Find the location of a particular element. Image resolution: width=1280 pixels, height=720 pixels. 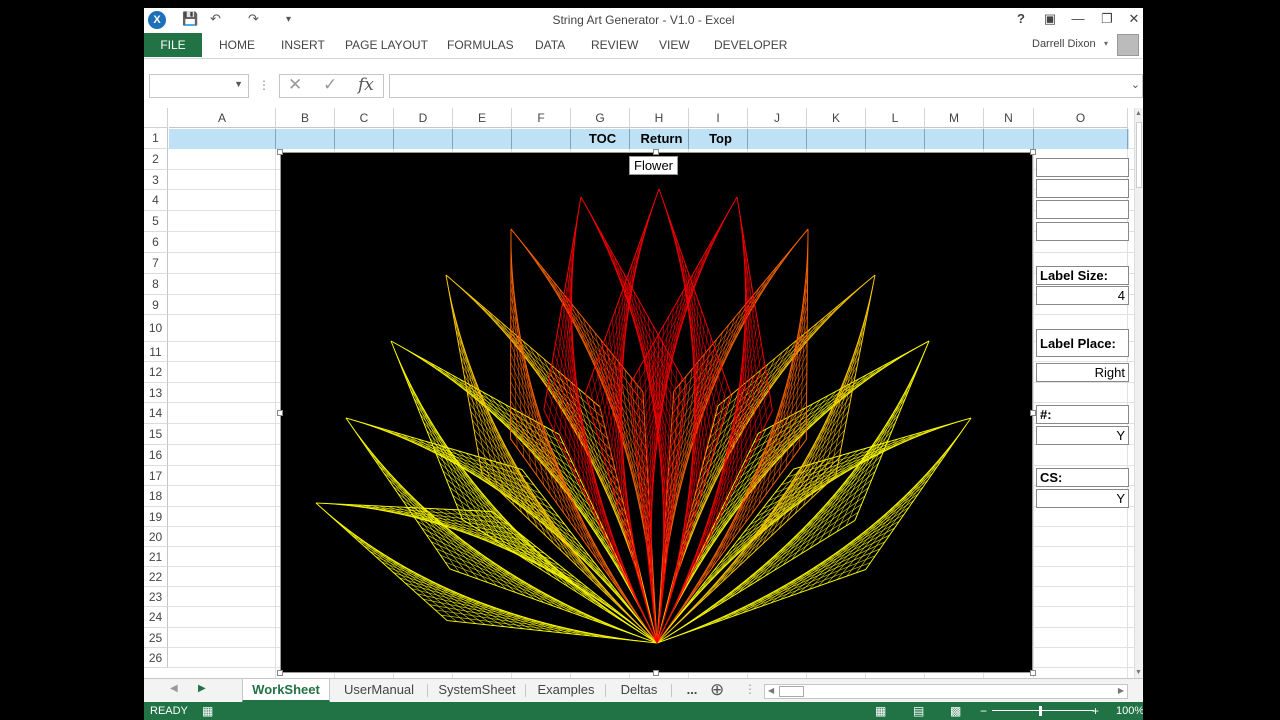

row-header: 19 is located at coordinates (156, 517).